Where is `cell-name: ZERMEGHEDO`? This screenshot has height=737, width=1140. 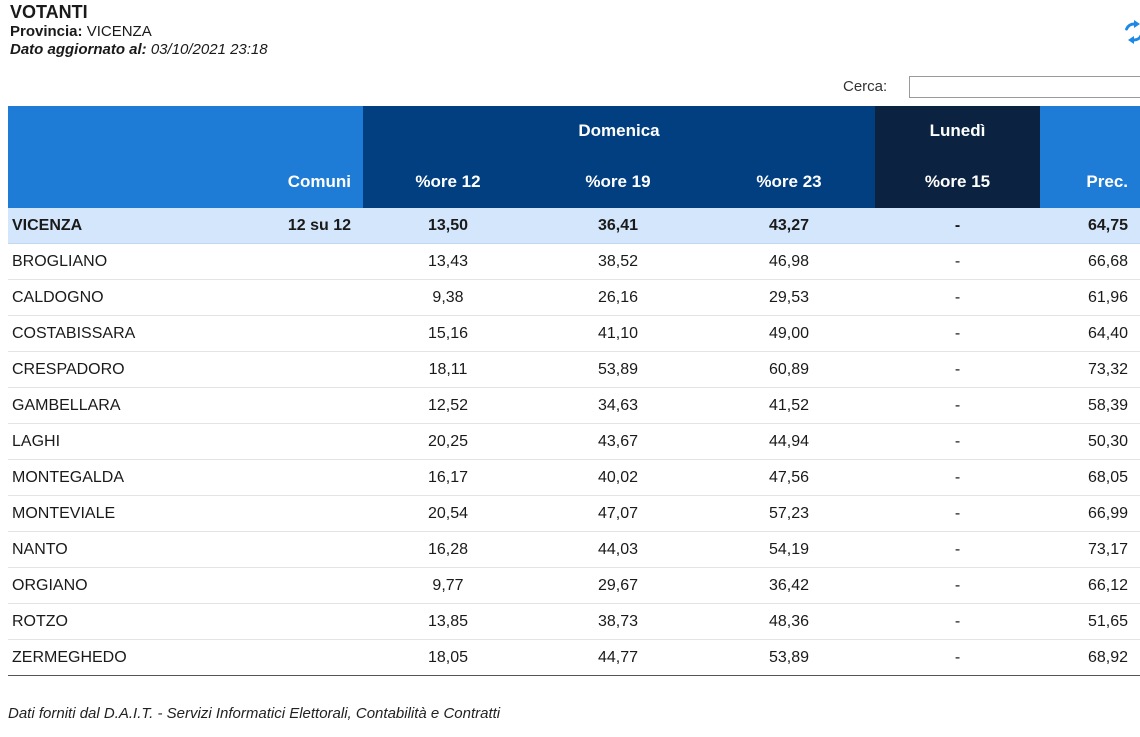
cell-name: ZERMEGHEDO is located at coordinates (120, 657).